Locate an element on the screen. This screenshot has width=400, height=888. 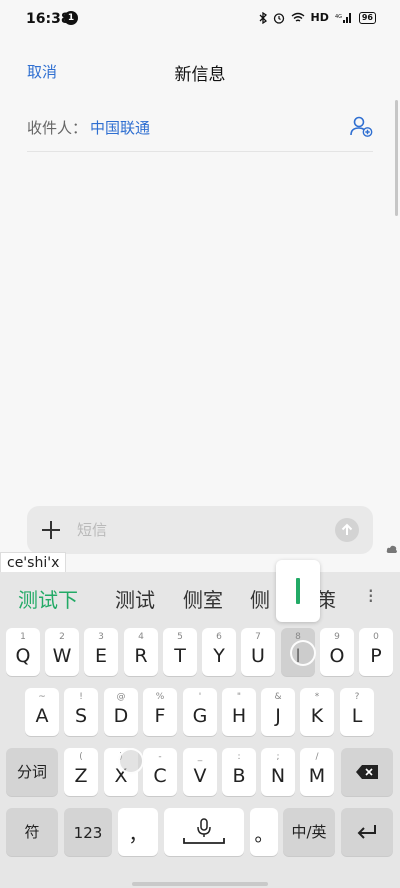
add-contact-icon is located at coordinates (361, 126).